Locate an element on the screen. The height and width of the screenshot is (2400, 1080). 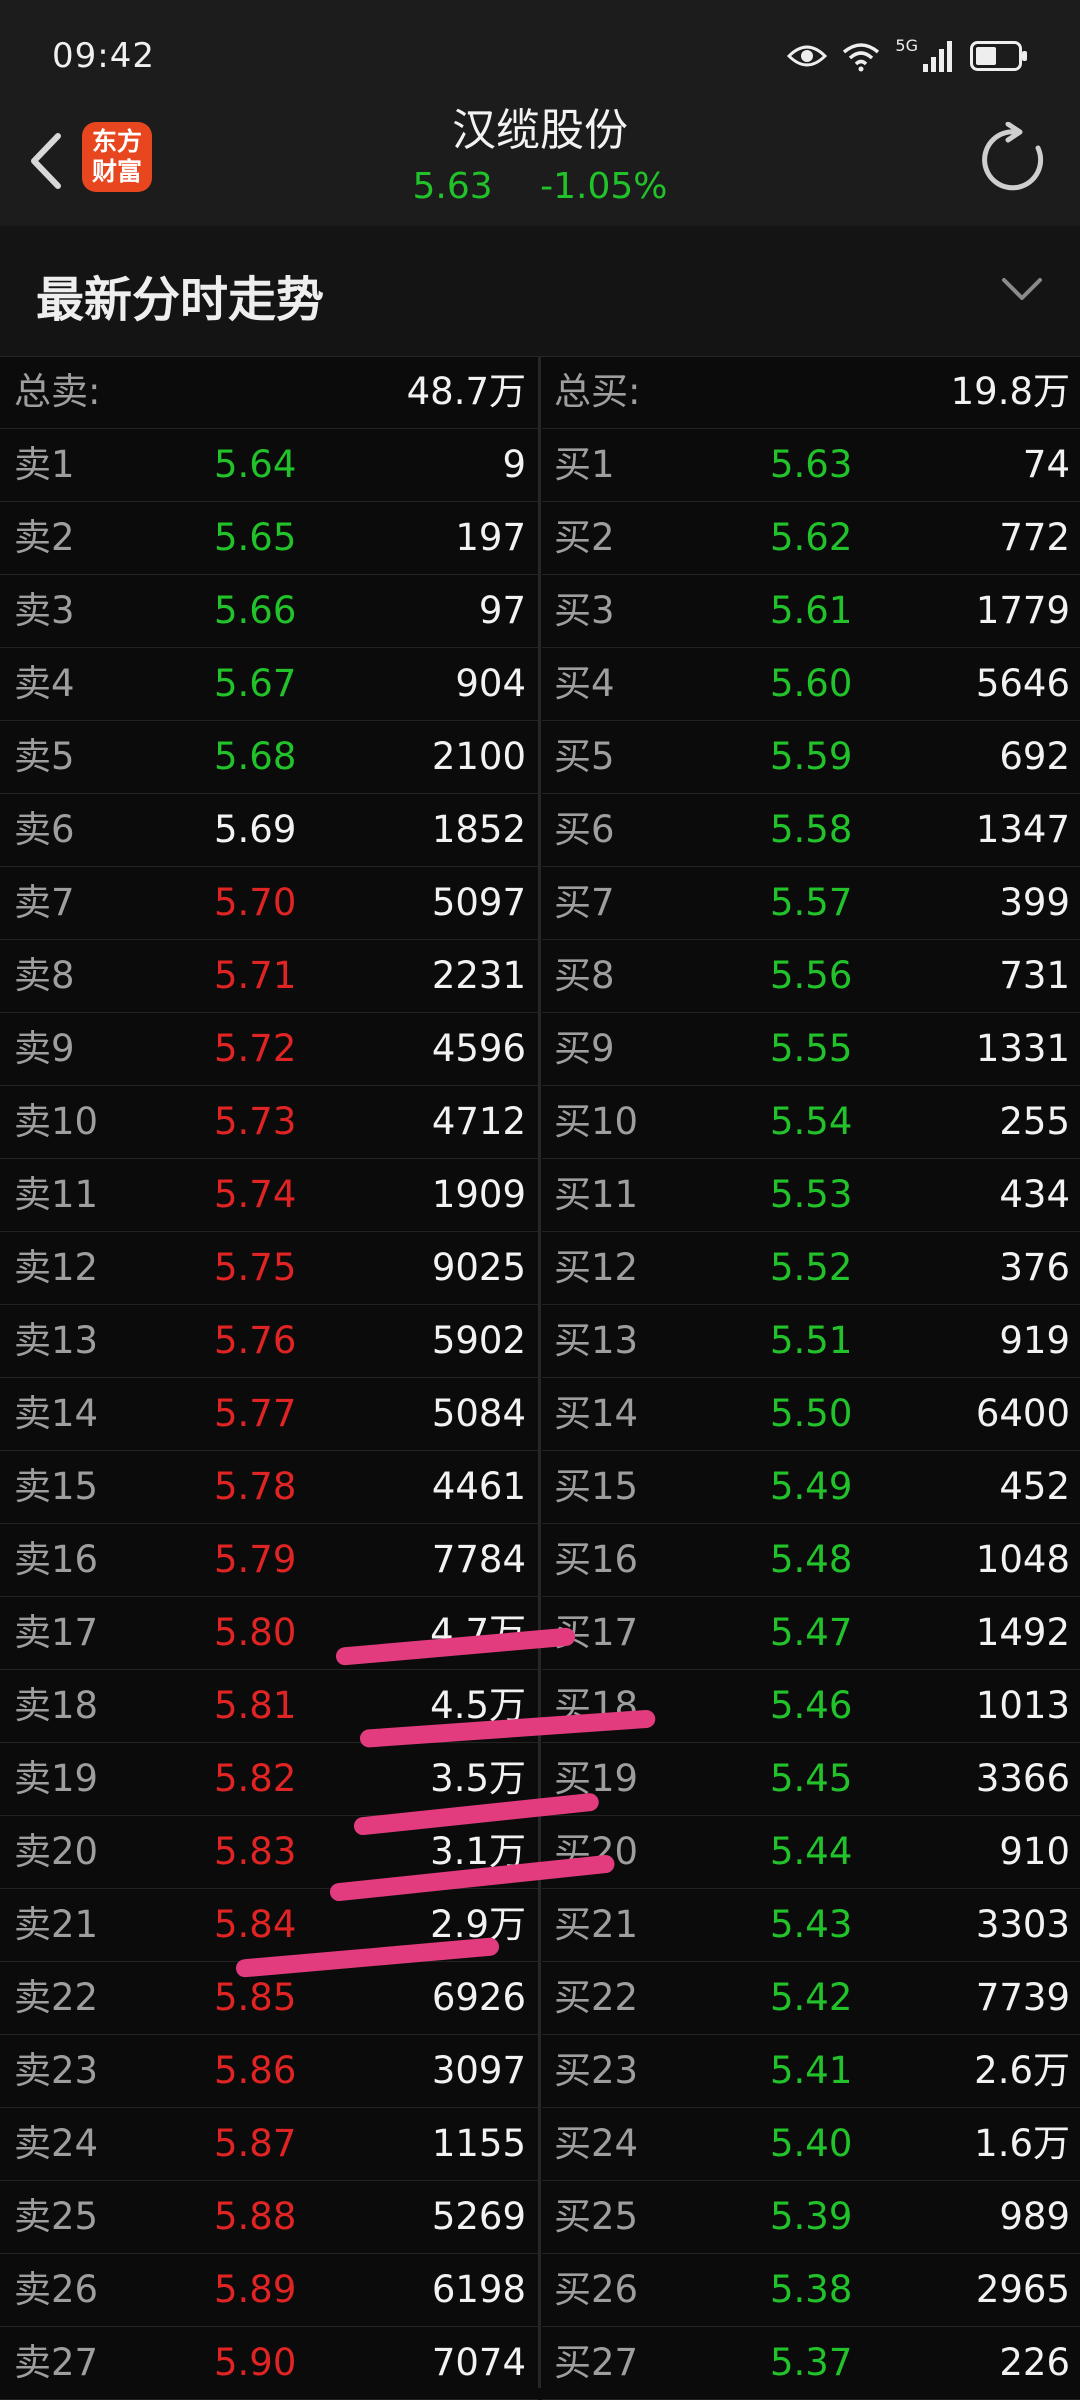
buy-level-row: 买16 5.48 1048 is located at coordinates (811, 1560).